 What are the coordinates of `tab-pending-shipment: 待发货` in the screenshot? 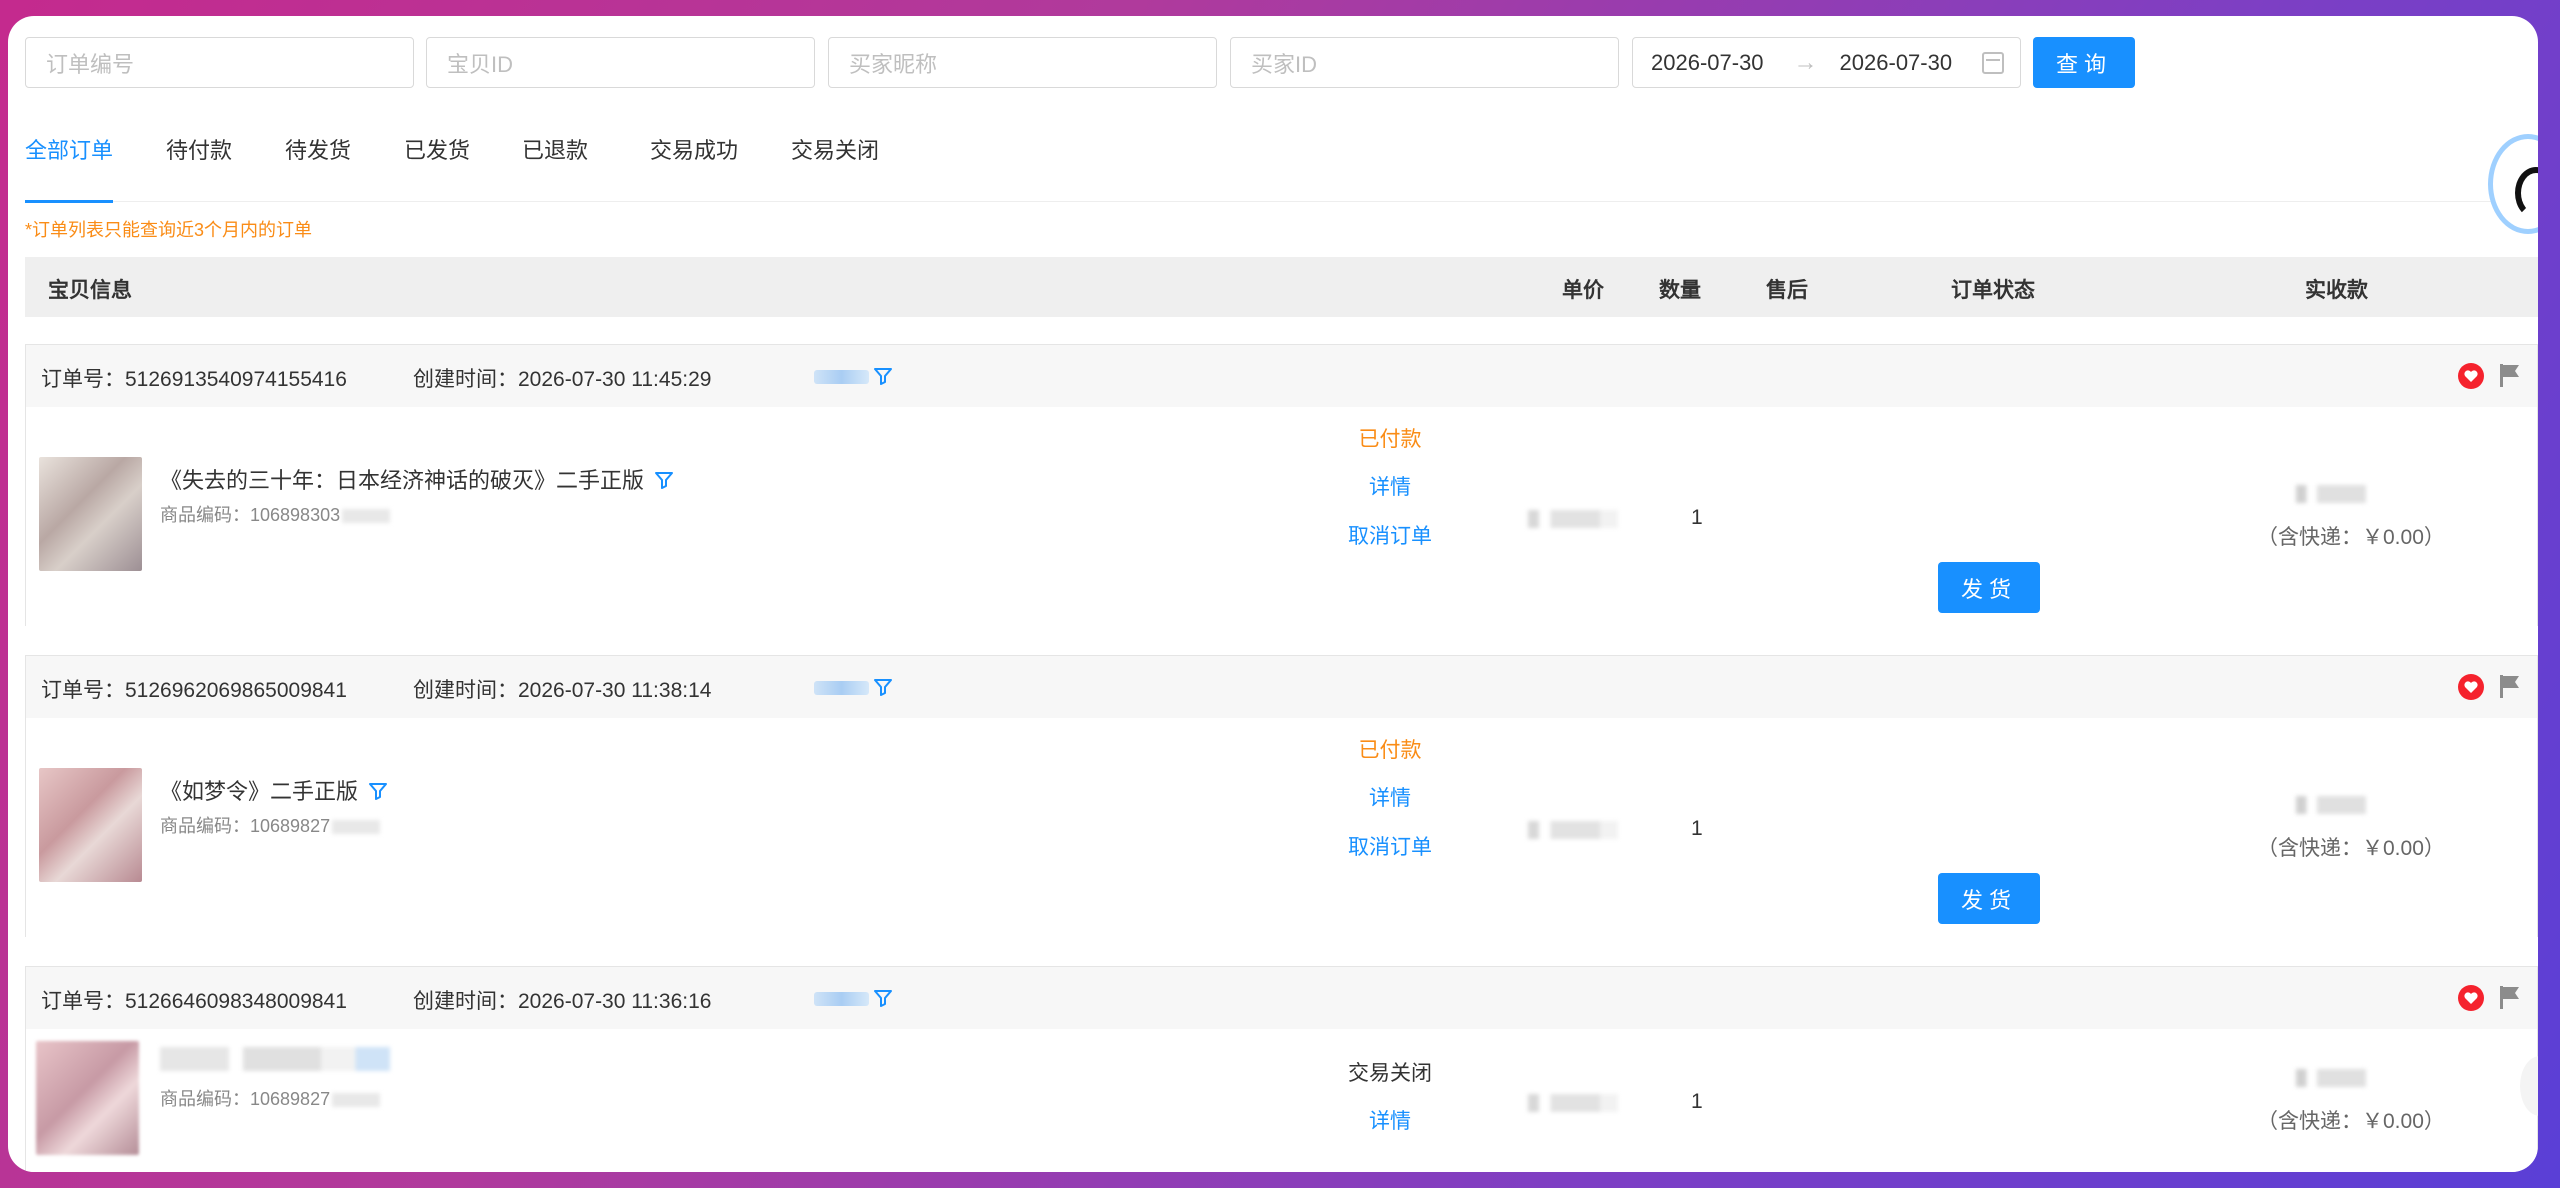 It's located at (318, 169).